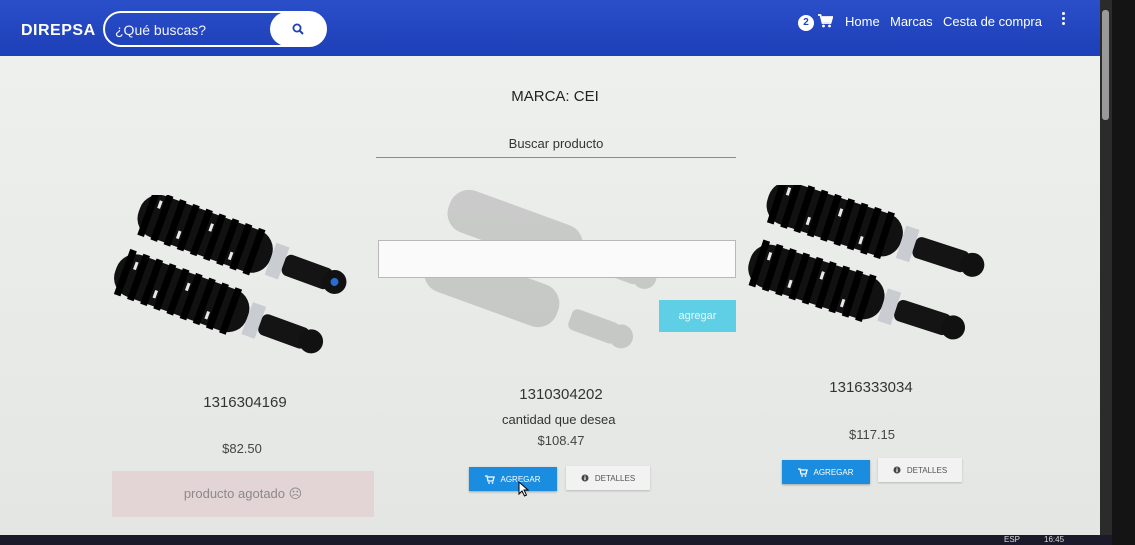 The height and width of the screenshot is (545, 1135). What do you see at coordinates (871, 387) in the screenshot?
I see `product-sku-3: 1316333034` at bounding box center [871, 387].